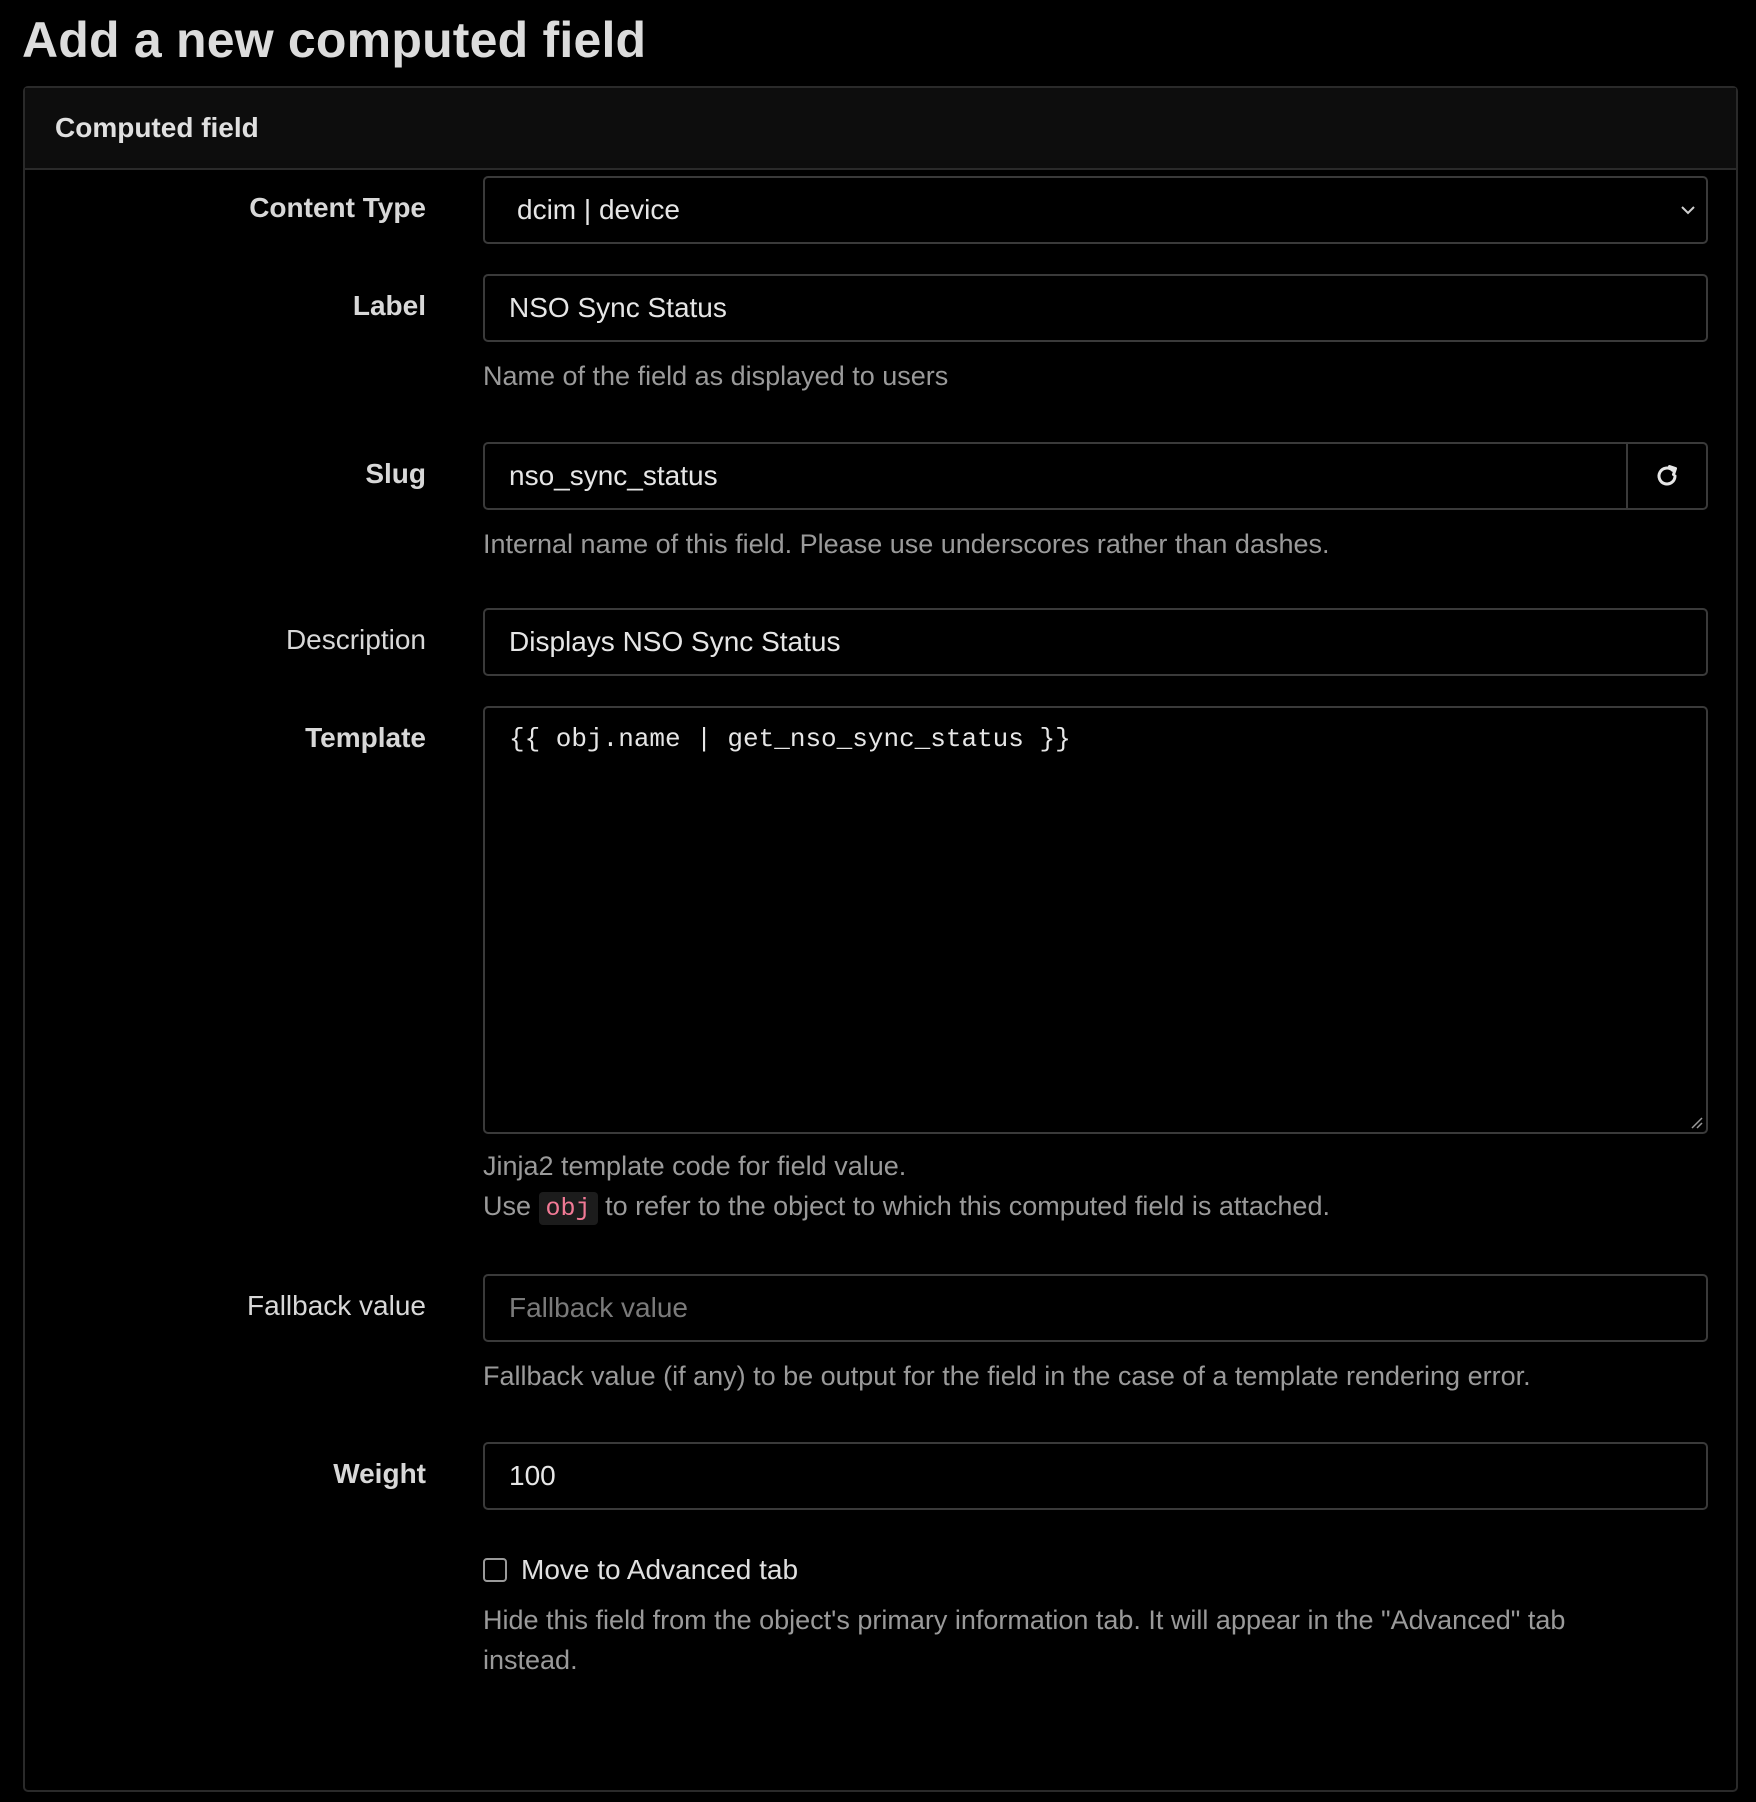 The height and width of the screenshot is (1802, 1756). What do you see at coordinates (1696, 1122) in the screenshot?
I see `resize-grip-icon` at bounding box center [1696, 1122].